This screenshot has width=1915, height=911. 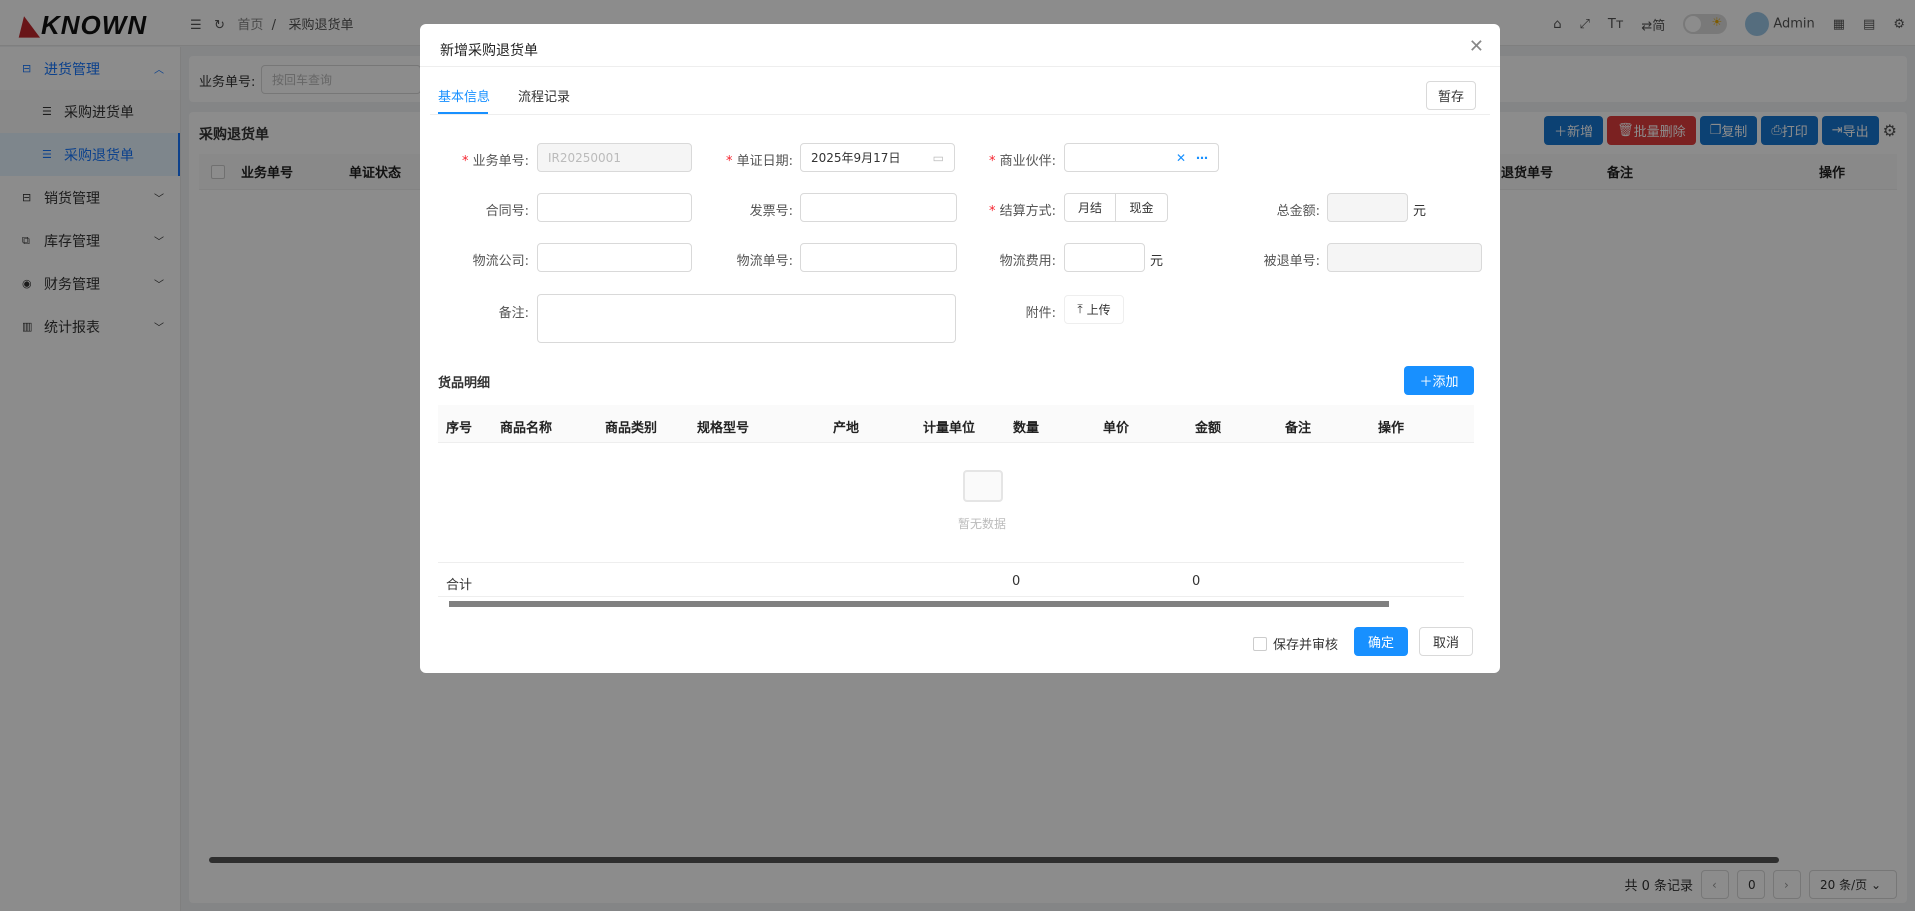 What do you see at coordinates (1040, 313) in the screenshot?
I see `attachment-label: 附件:` at bounding box center [1040, 313].